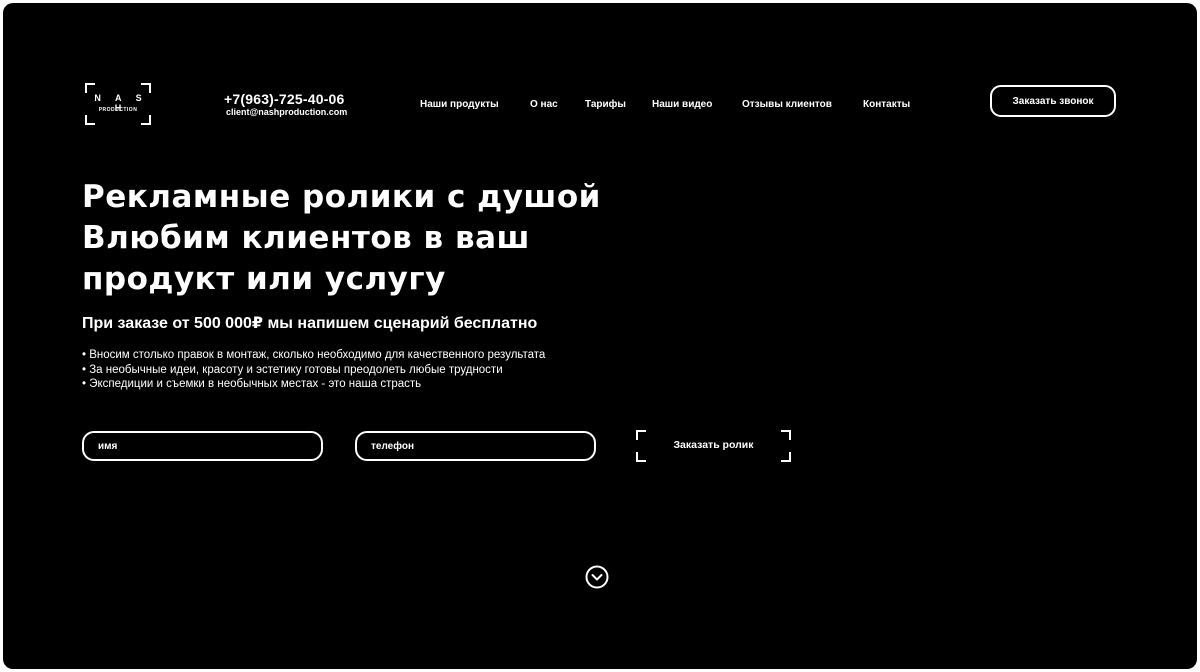 The width and height of the screenshot is (1200, 672). I want to click on logo-subtitle: PRODUCTION, so click(118, 110).